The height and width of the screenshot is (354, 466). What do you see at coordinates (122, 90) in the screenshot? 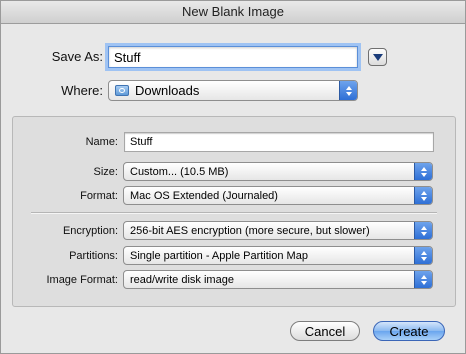
I see `downloads-folder-icon` at bounding box center [122, 90].